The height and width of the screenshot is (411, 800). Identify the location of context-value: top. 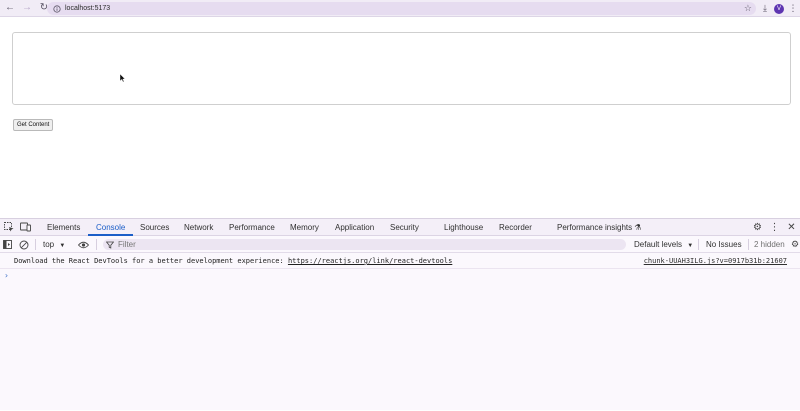
(49, 244).